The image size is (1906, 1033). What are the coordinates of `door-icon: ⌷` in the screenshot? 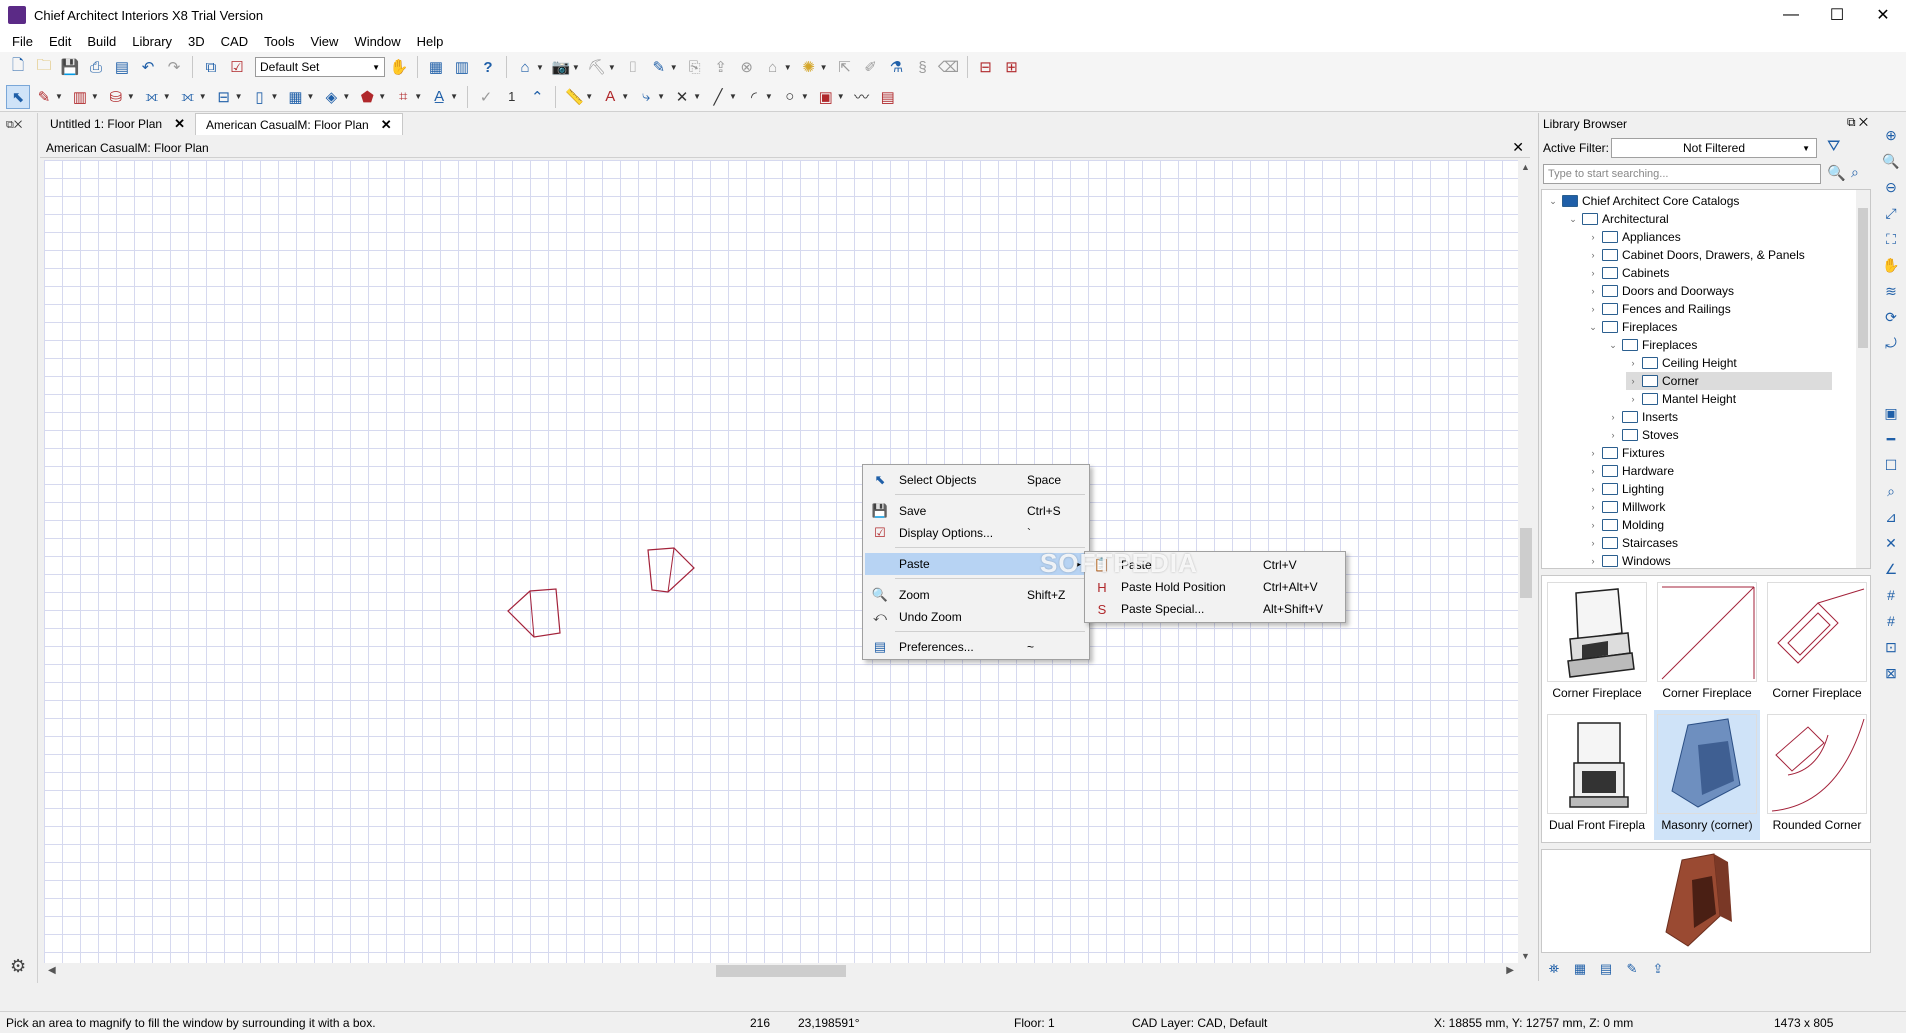 It's located at (633, 67).